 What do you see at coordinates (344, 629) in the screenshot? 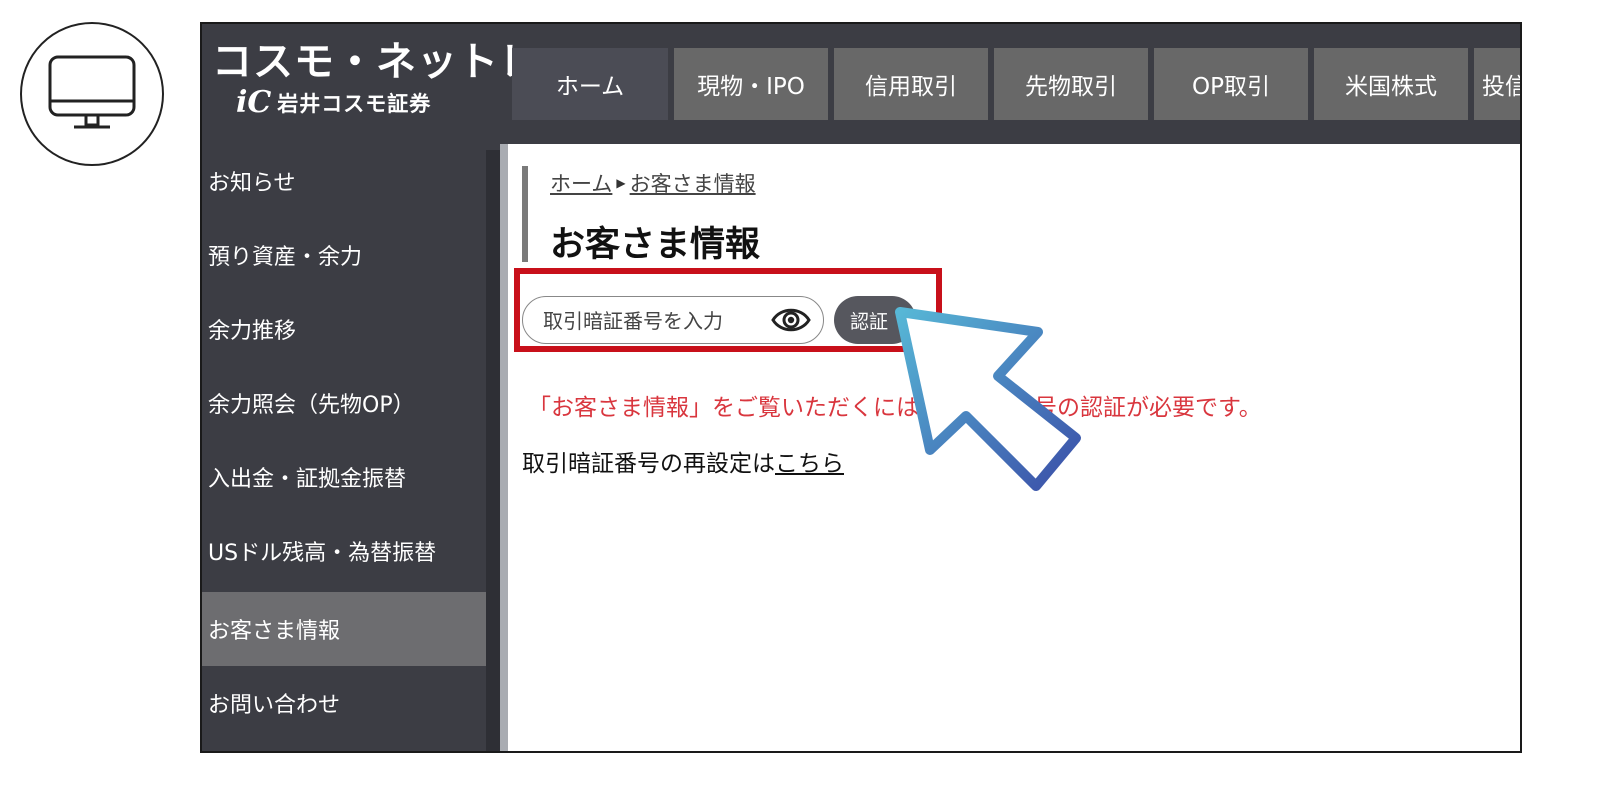
I see `sidebar-item-customer-info: お客さま情報` at bounding box center [344, 629].